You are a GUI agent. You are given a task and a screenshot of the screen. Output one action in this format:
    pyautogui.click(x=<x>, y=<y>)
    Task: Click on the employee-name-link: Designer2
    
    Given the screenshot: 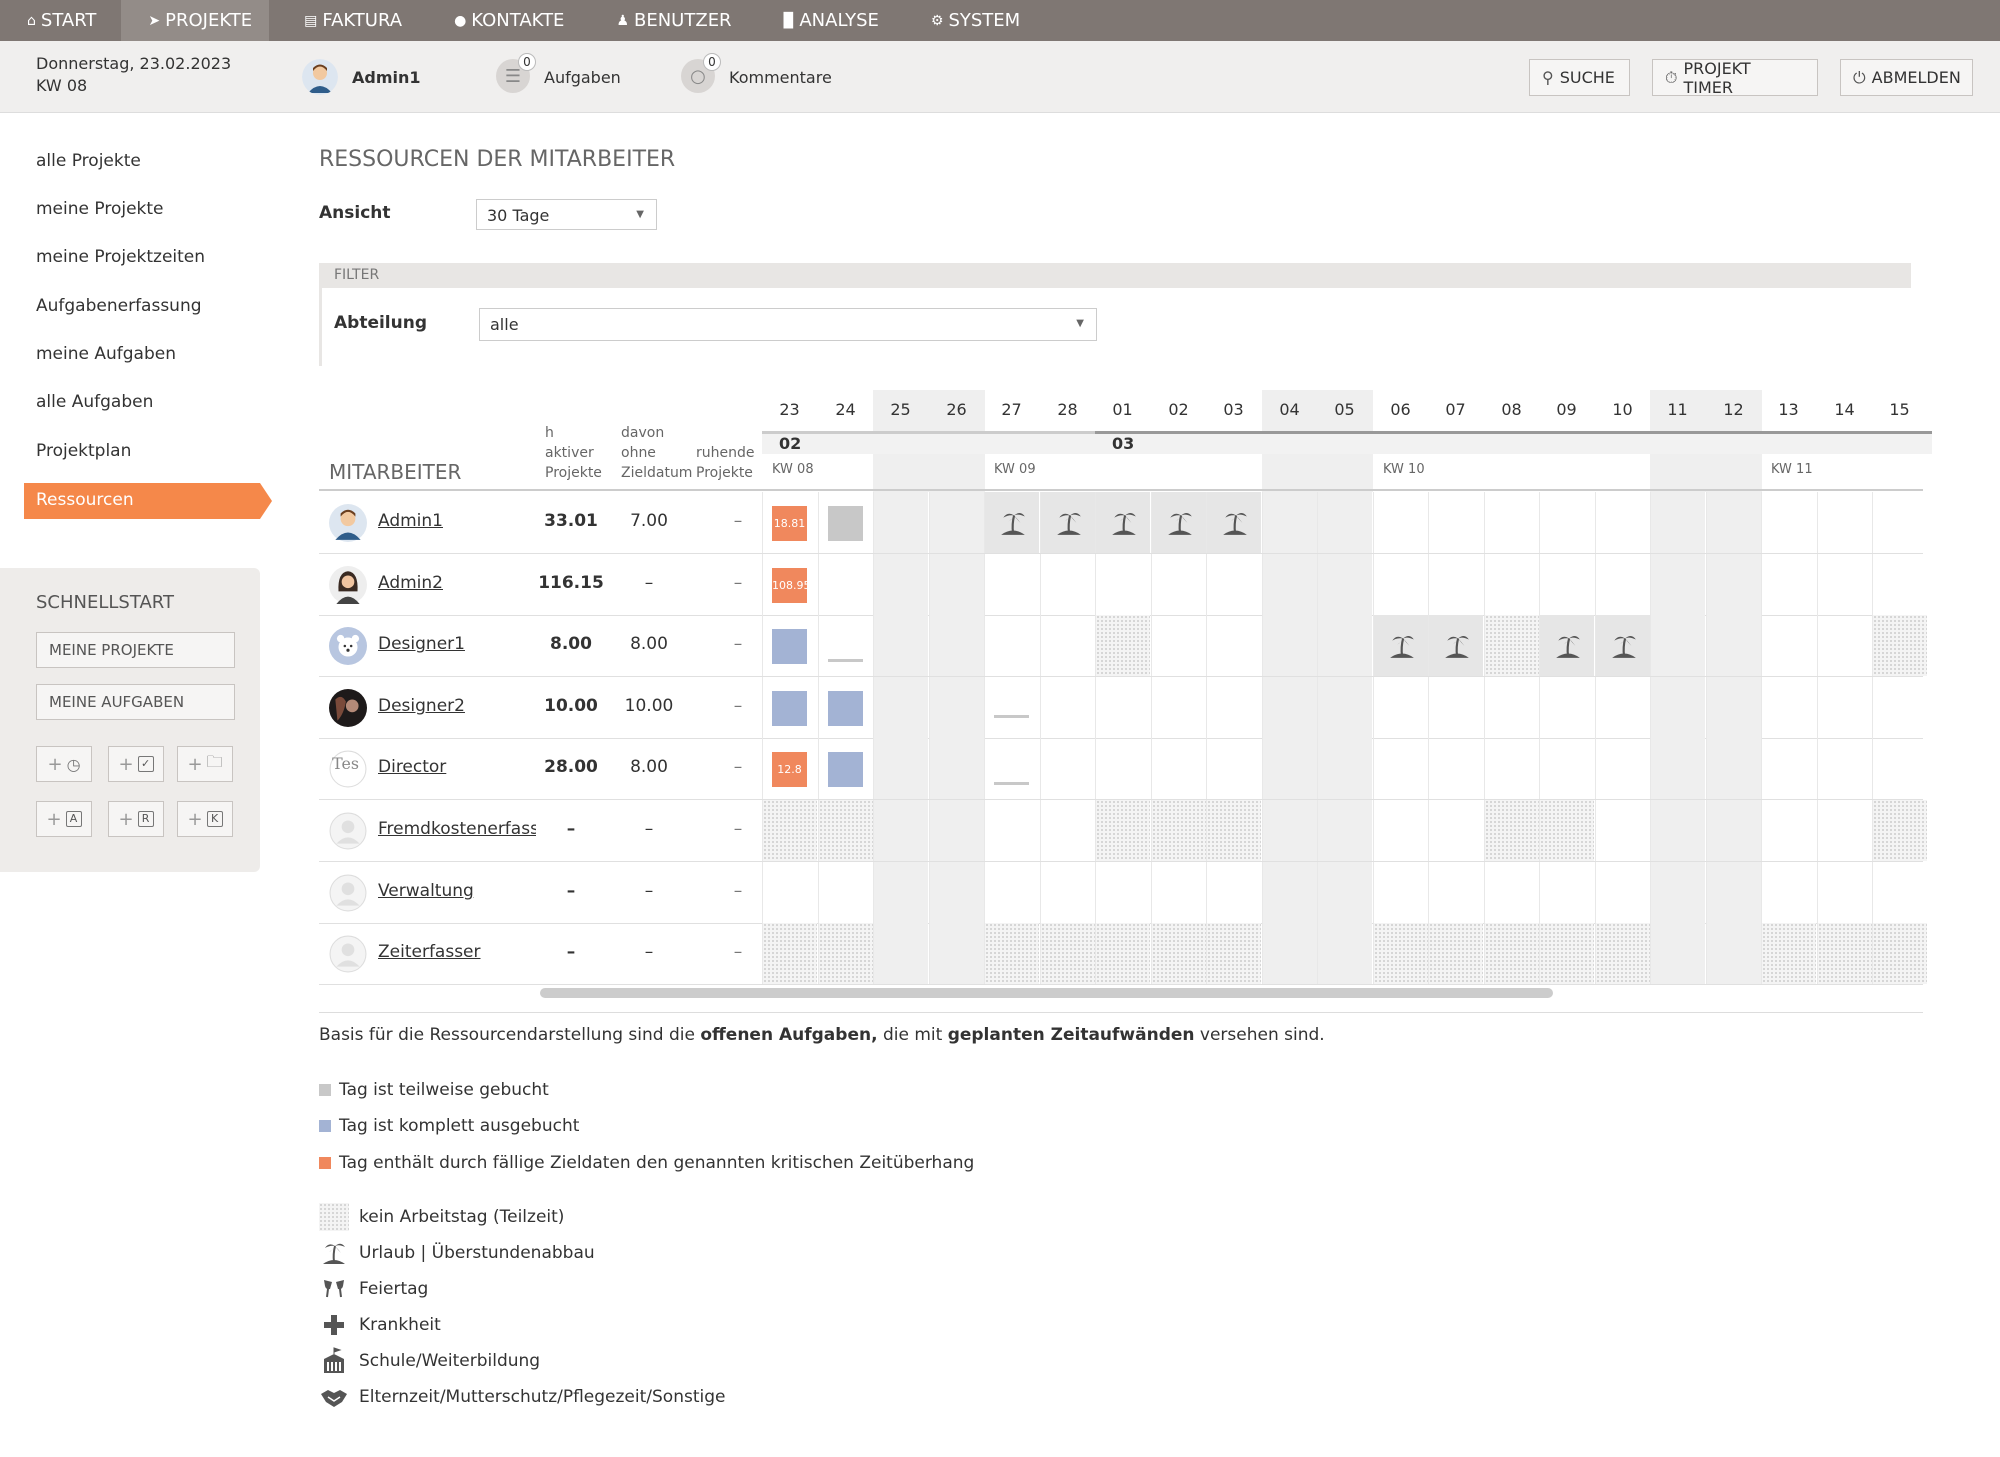 What is the action you would take?
    pyautogui.click(x=457, y=706)
    